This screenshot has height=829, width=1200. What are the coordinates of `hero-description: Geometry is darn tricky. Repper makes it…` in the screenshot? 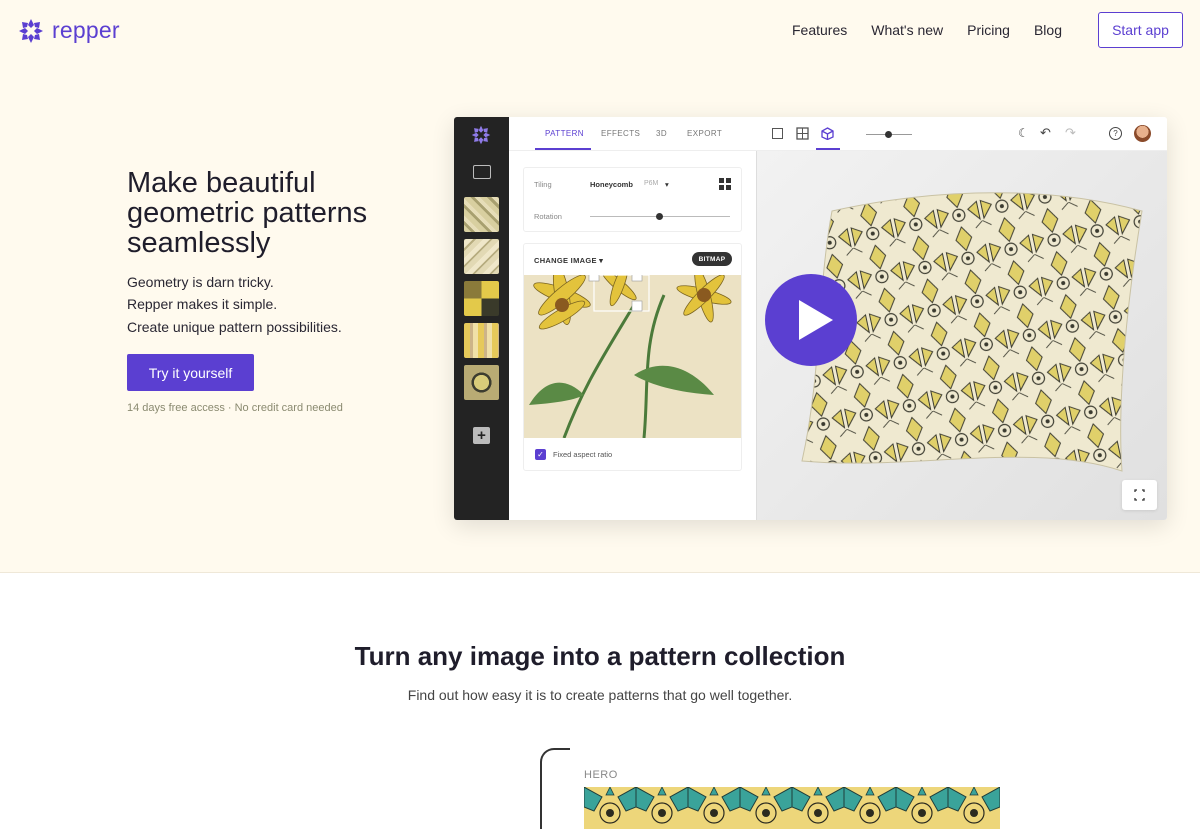 It's located at (234, 304).